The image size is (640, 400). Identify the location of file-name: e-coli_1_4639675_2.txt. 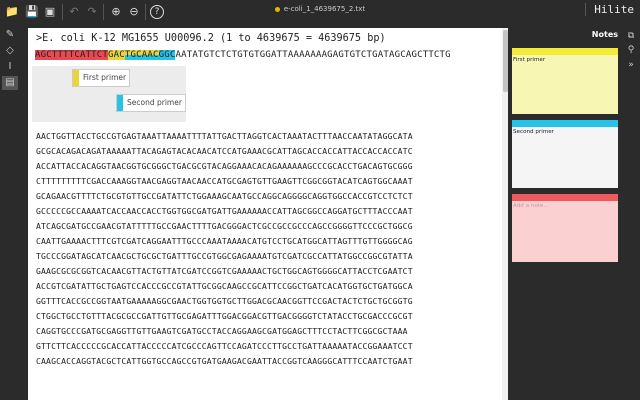
(324, 9).